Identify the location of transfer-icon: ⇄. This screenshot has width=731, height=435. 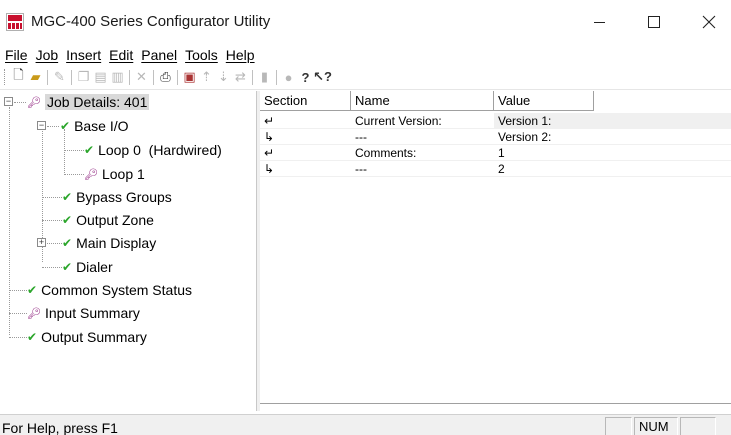
(240, 77).